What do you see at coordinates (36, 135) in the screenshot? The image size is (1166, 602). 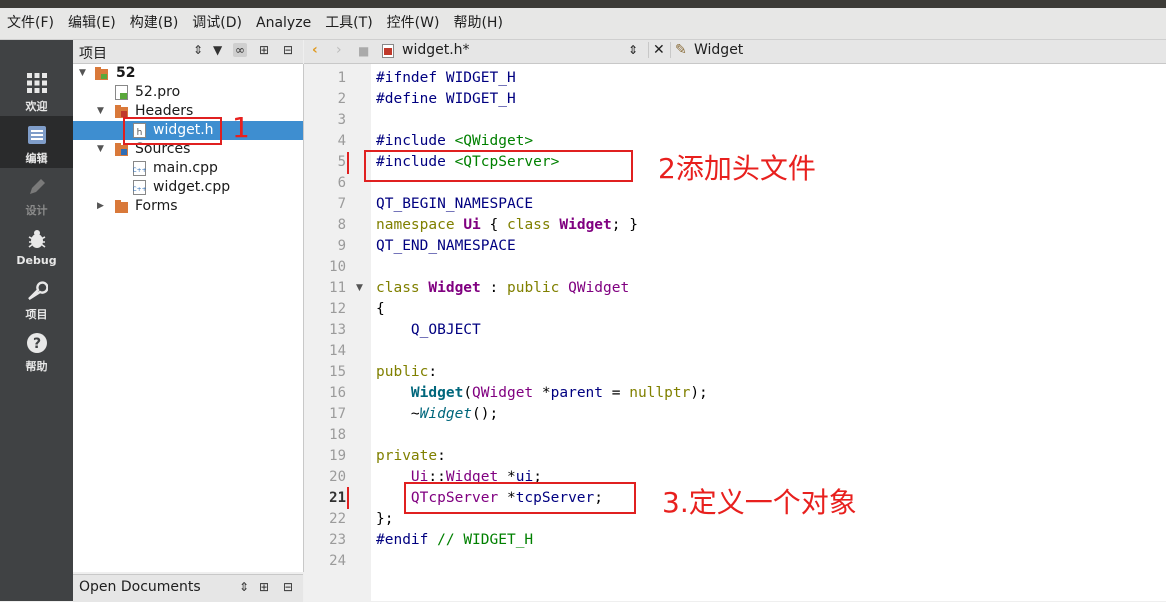 I see `edit-document-icon` at bounding box center [36, 135].